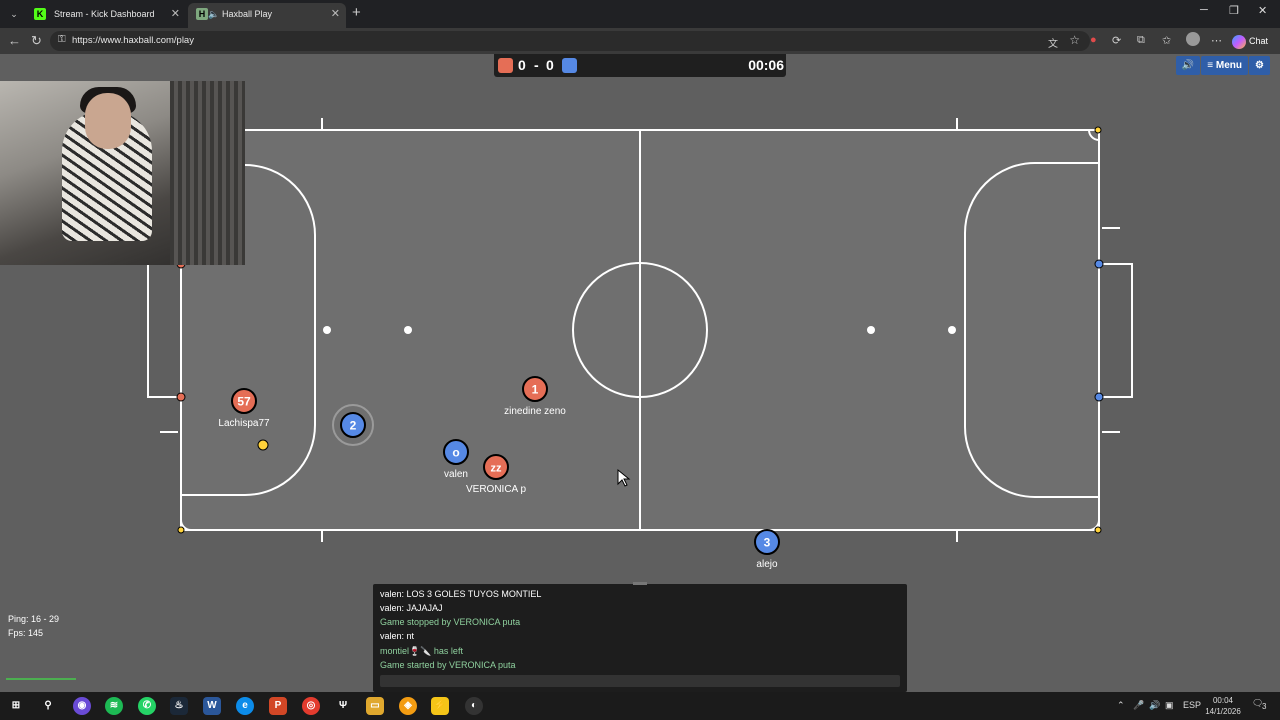 The width and height of the screenshot is (1280, 720). Describe the element at coordinates (408, 706) in the screenshot. I see `app-icon-orange: ◈` at that location.